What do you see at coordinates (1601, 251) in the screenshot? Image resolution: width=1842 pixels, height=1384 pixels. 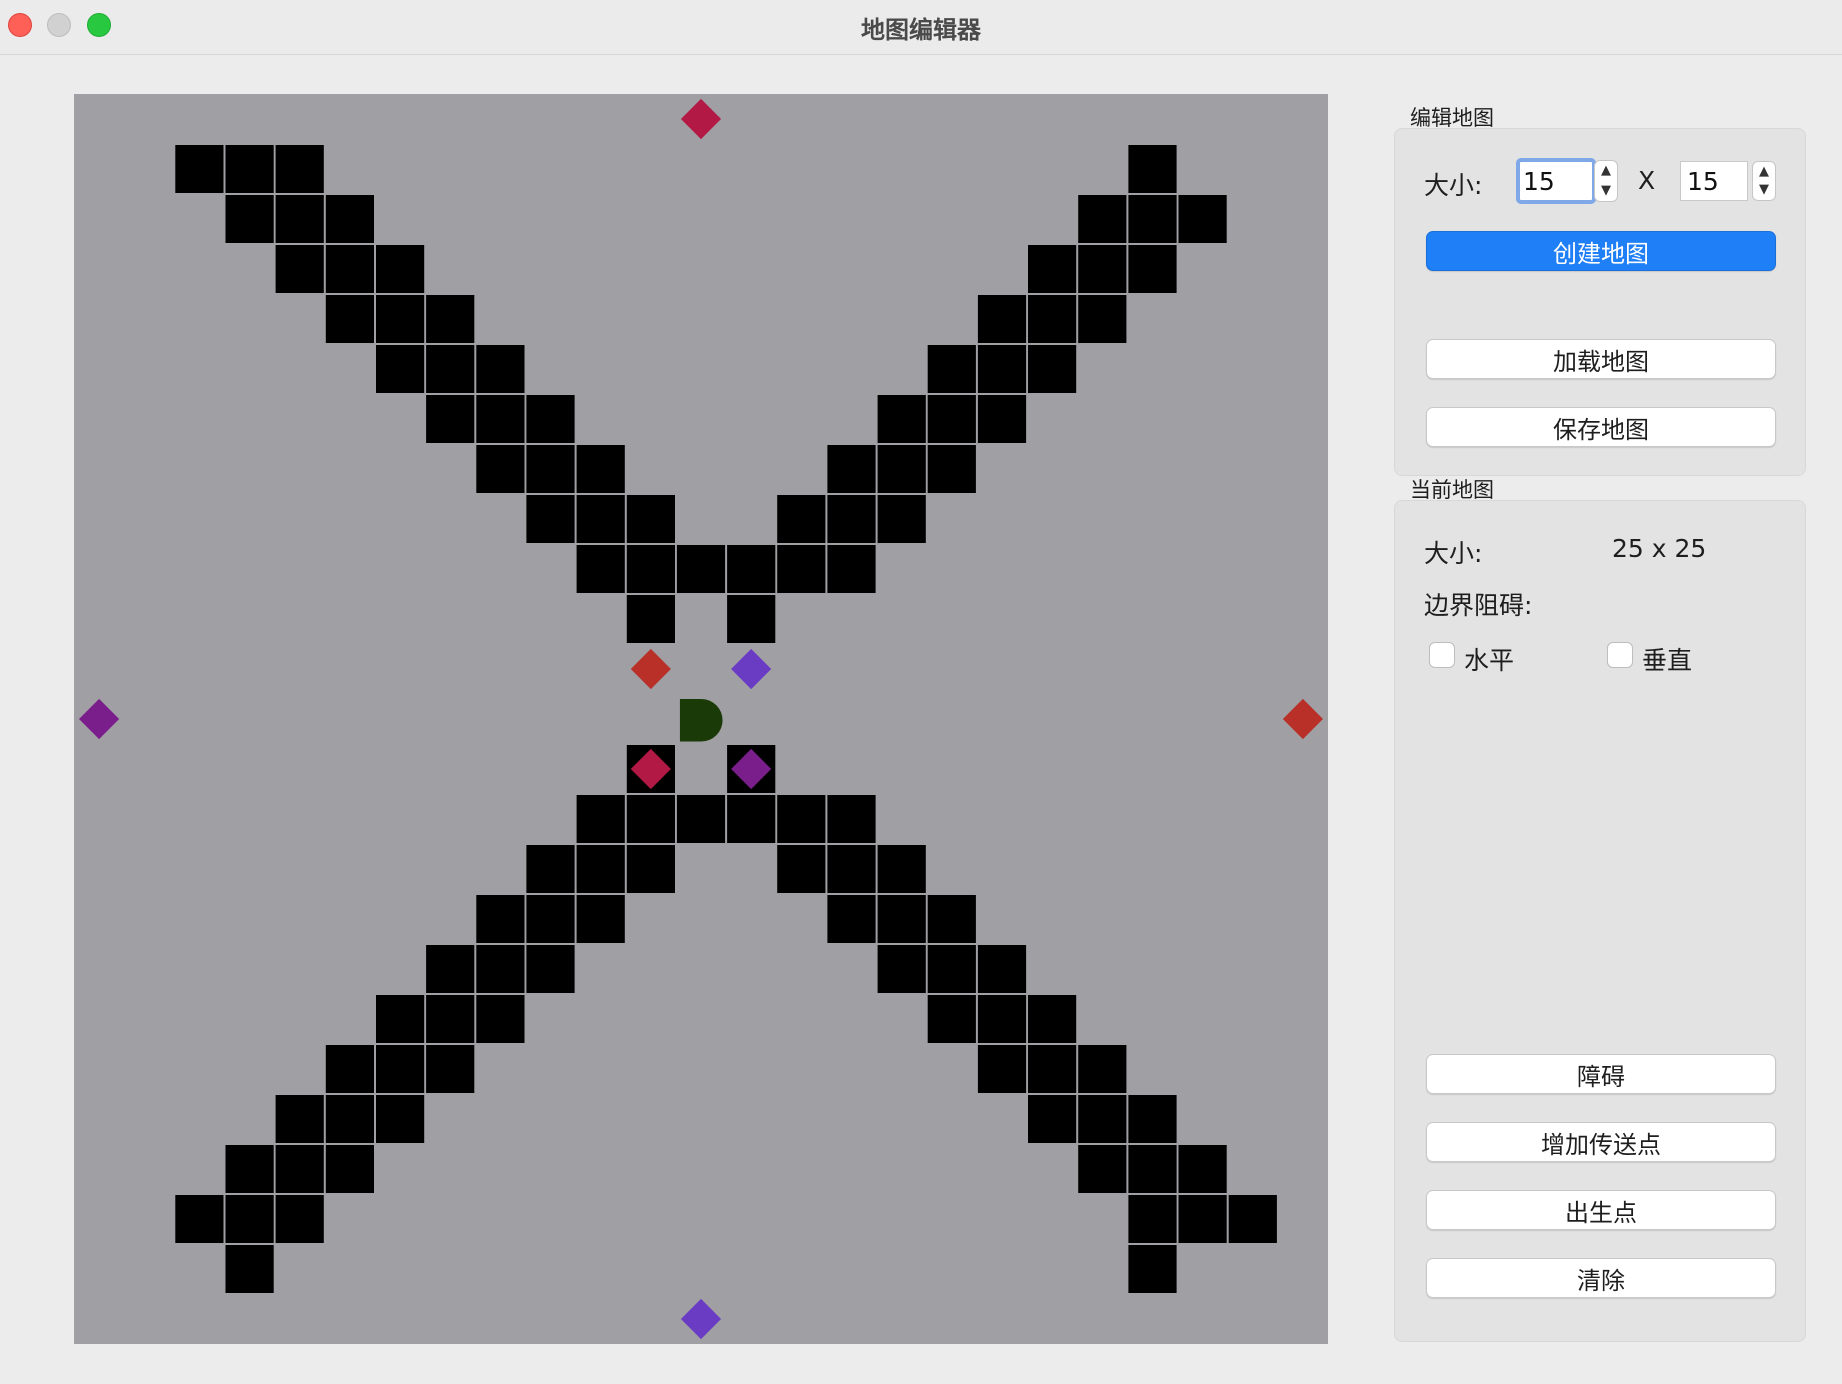 I see `create-map-button: 创建地图` at bounding box center [1601, 251].